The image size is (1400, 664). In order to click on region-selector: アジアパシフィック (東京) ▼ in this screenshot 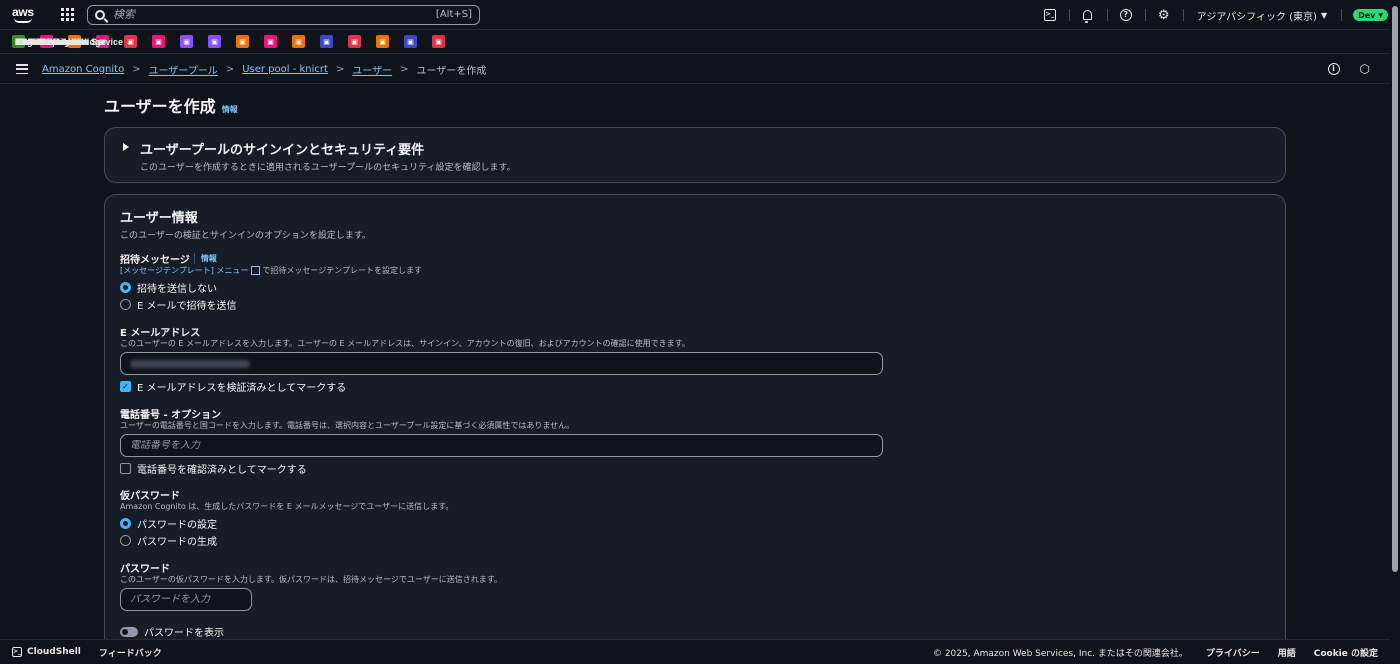, I will do `click(1261, 15)`.